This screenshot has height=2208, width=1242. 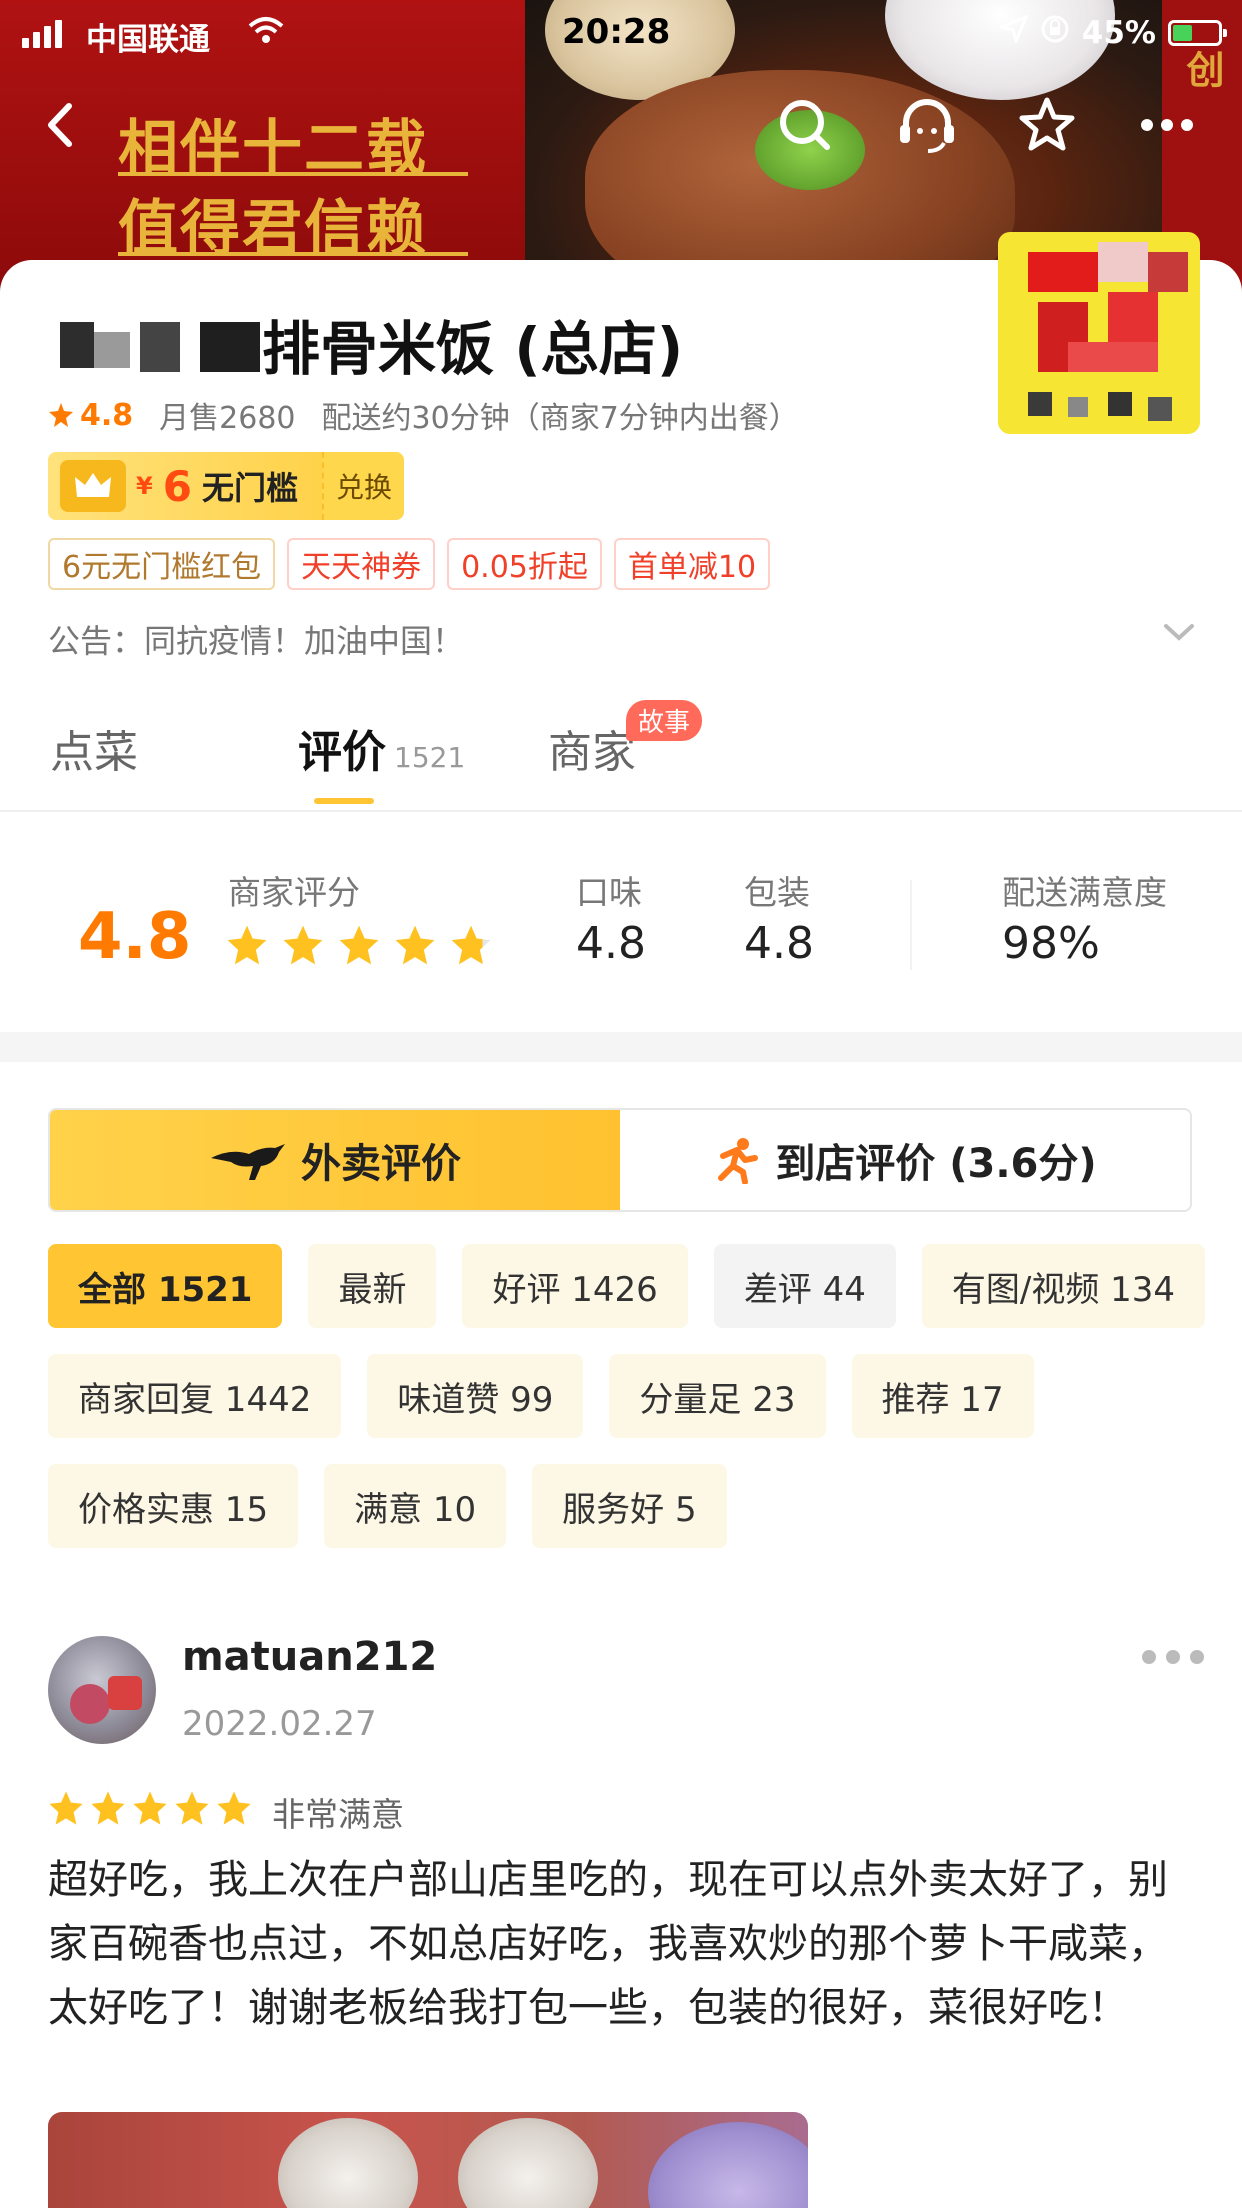 What do you see at coordinates (692, 564) in the screenshot?
I see `promo-tag: 首单减10` at bounding box center [692, 564].